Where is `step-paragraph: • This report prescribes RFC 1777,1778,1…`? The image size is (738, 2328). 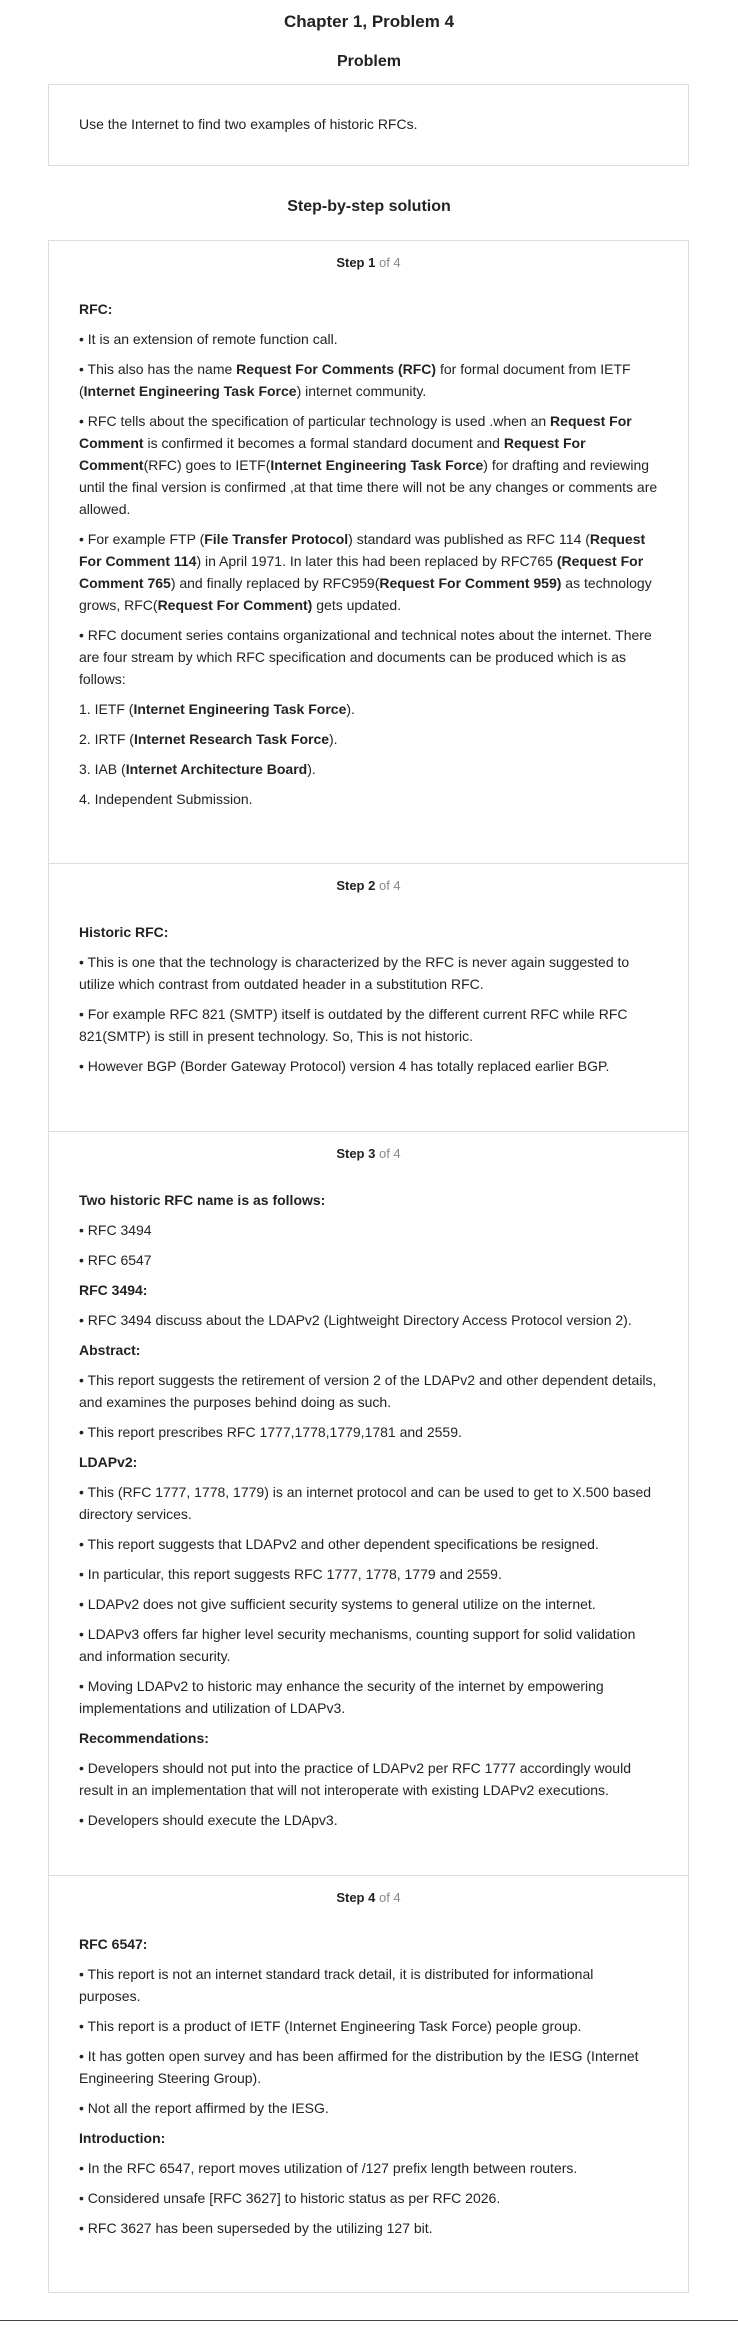
step-paragraph: • This report prescribes RFC 1777,1778,1… is located at coordinates (270, 1432).